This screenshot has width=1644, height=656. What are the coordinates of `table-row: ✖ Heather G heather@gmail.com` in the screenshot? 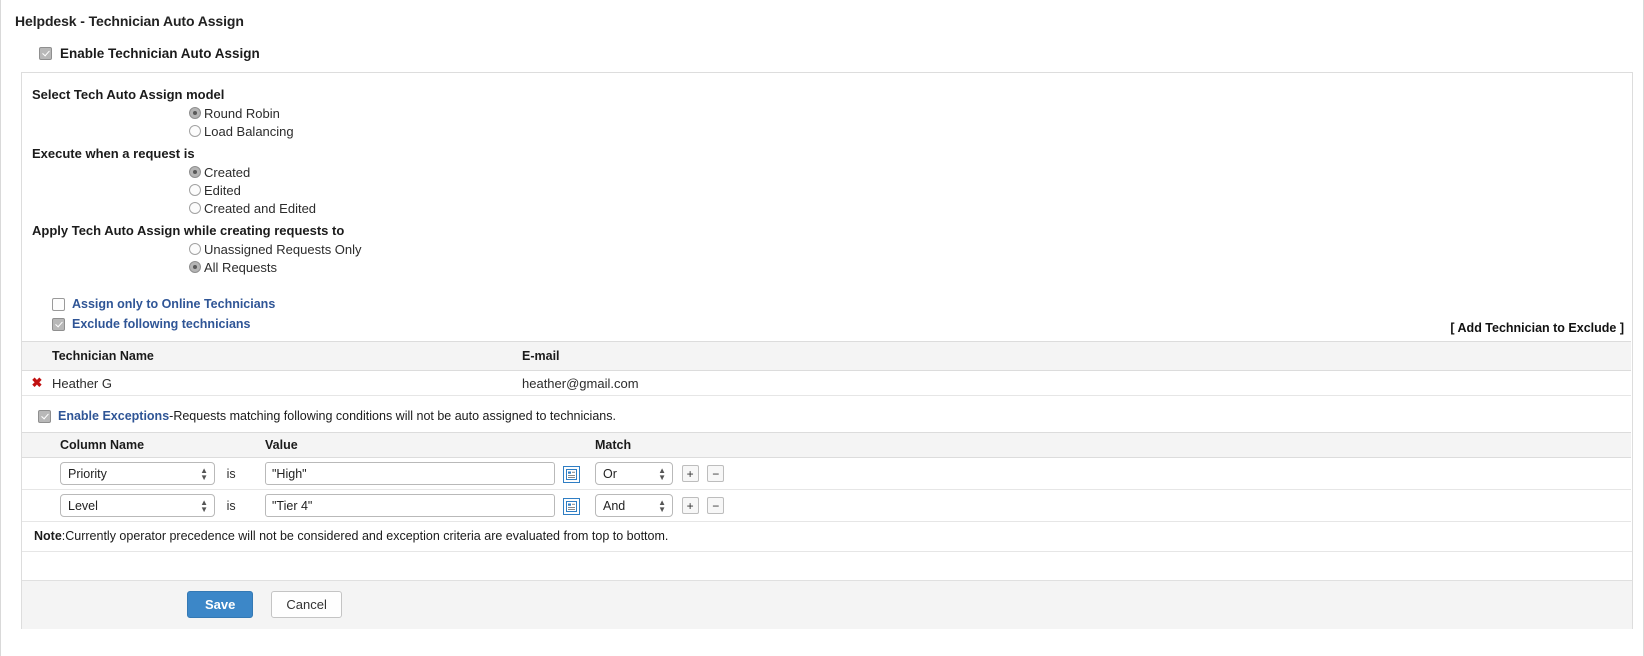 It's located at (826, 383).